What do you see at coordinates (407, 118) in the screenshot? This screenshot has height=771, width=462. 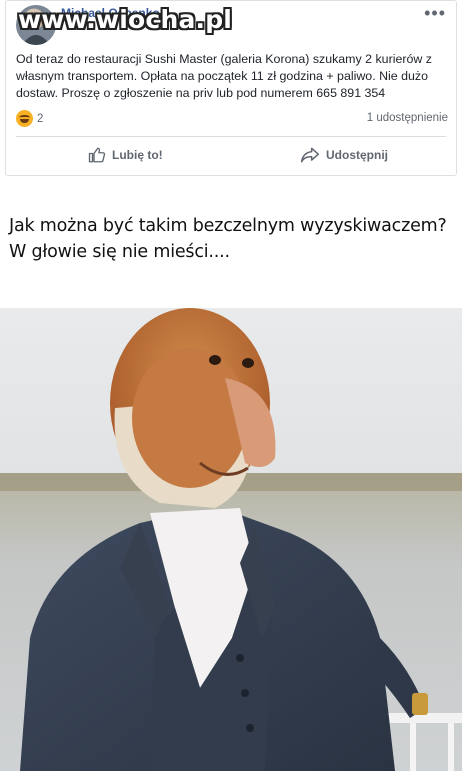 I see `share-count: 1 udostępnienie` at bounding box center [407, 118].